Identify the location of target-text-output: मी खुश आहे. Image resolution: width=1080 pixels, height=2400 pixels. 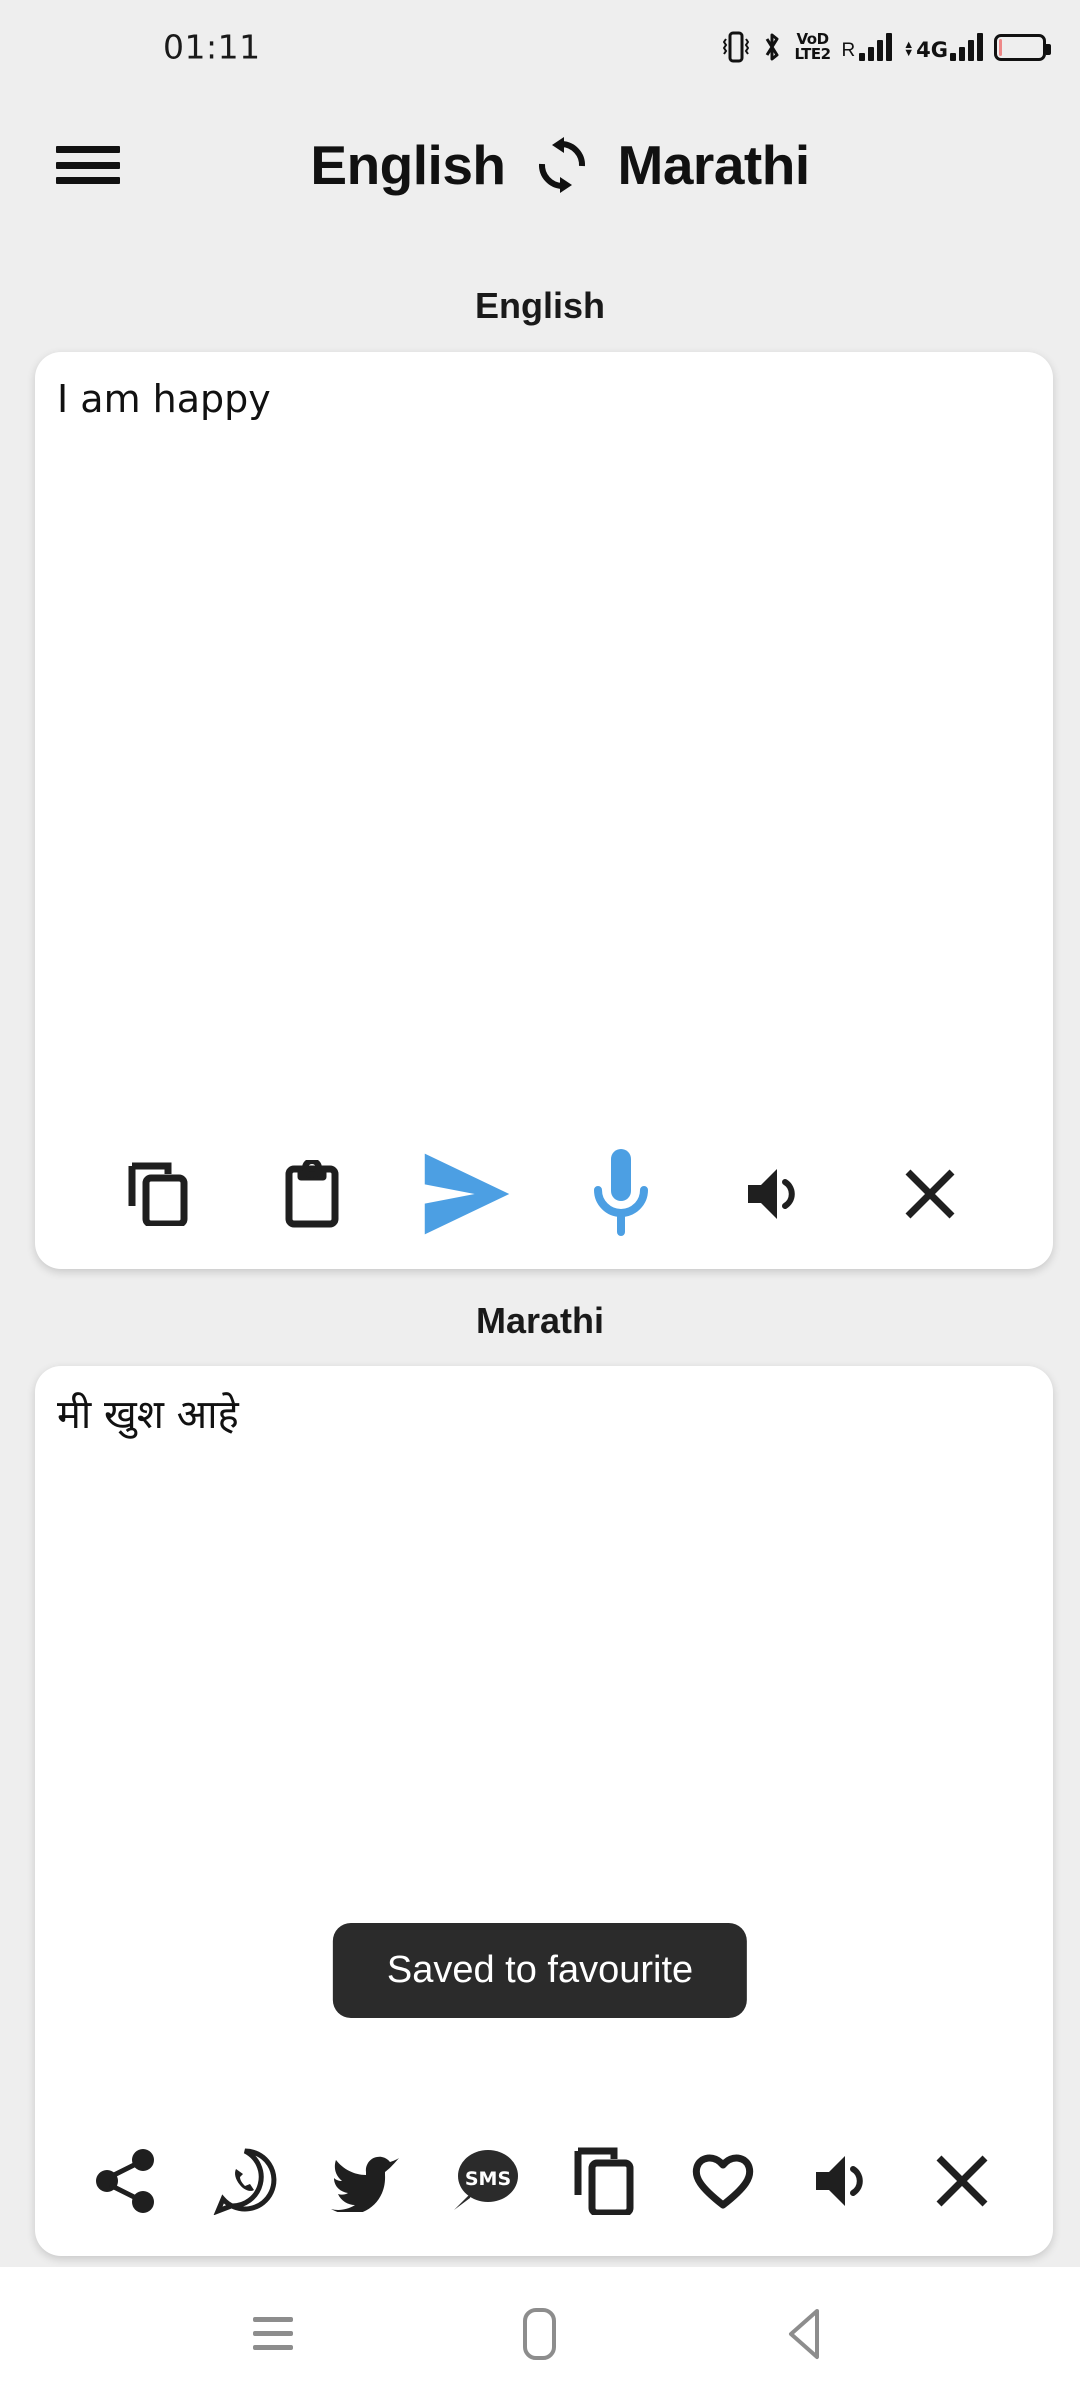
(544, 1415).